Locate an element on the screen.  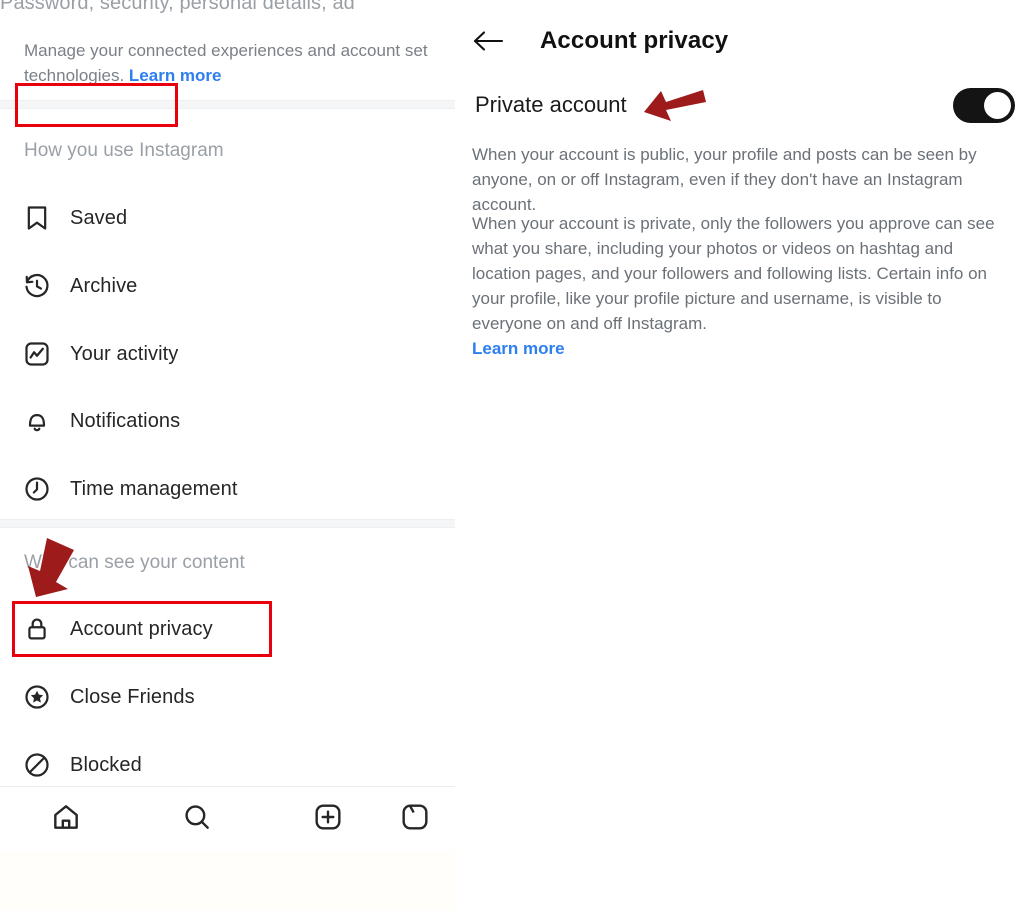
private-account-toggle is located at coordinates (984, 105).